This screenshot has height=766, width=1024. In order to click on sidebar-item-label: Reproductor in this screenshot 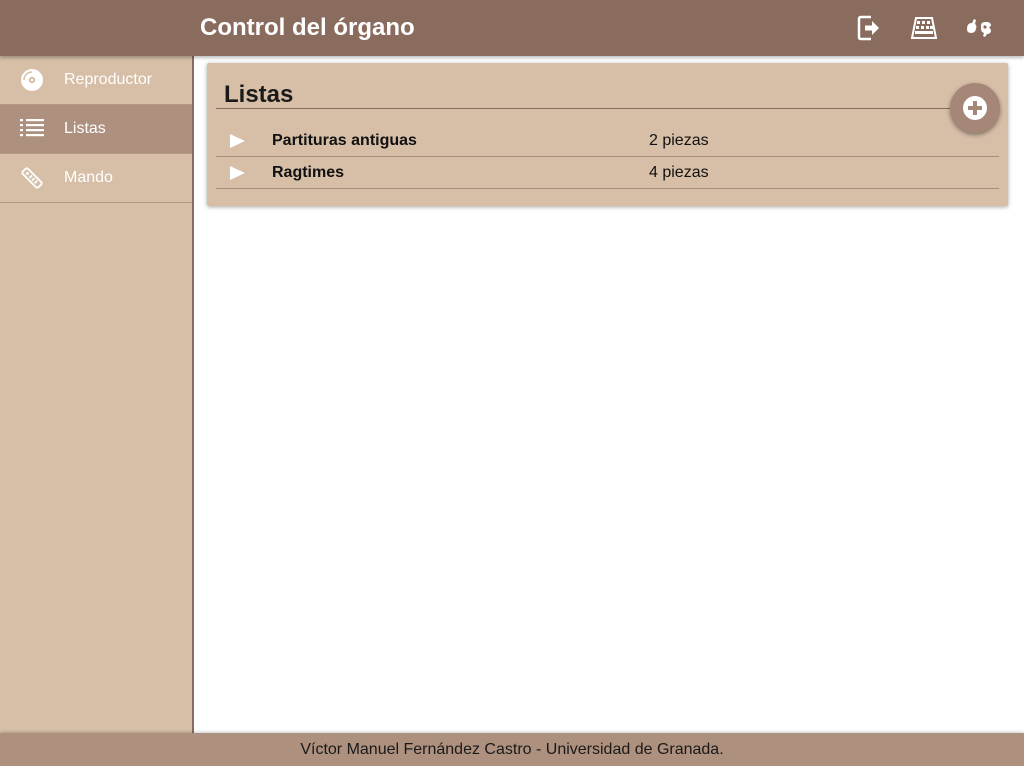, I will do `click(108, 79)`.